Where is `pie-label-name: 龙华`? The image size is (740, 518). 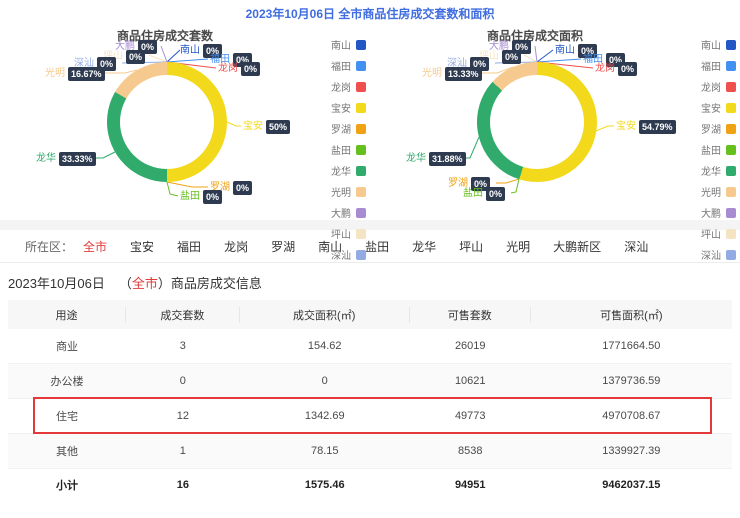
pie-label-name: 龙华 is located at coordinates (416, 158).